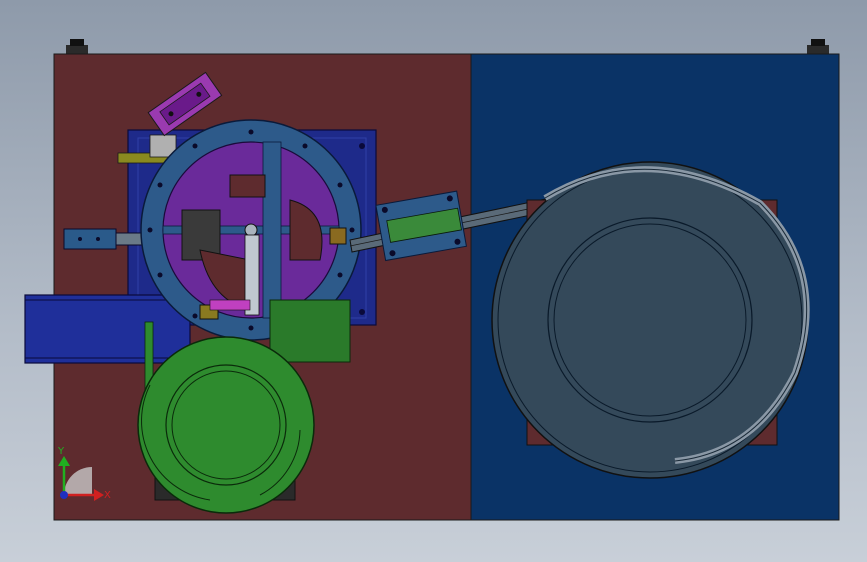 The width and height of the screenshot is (867, 562). Describe the element at coordinates (77, 47) in the screenshot. I see `mounting-tab-left` at that location.